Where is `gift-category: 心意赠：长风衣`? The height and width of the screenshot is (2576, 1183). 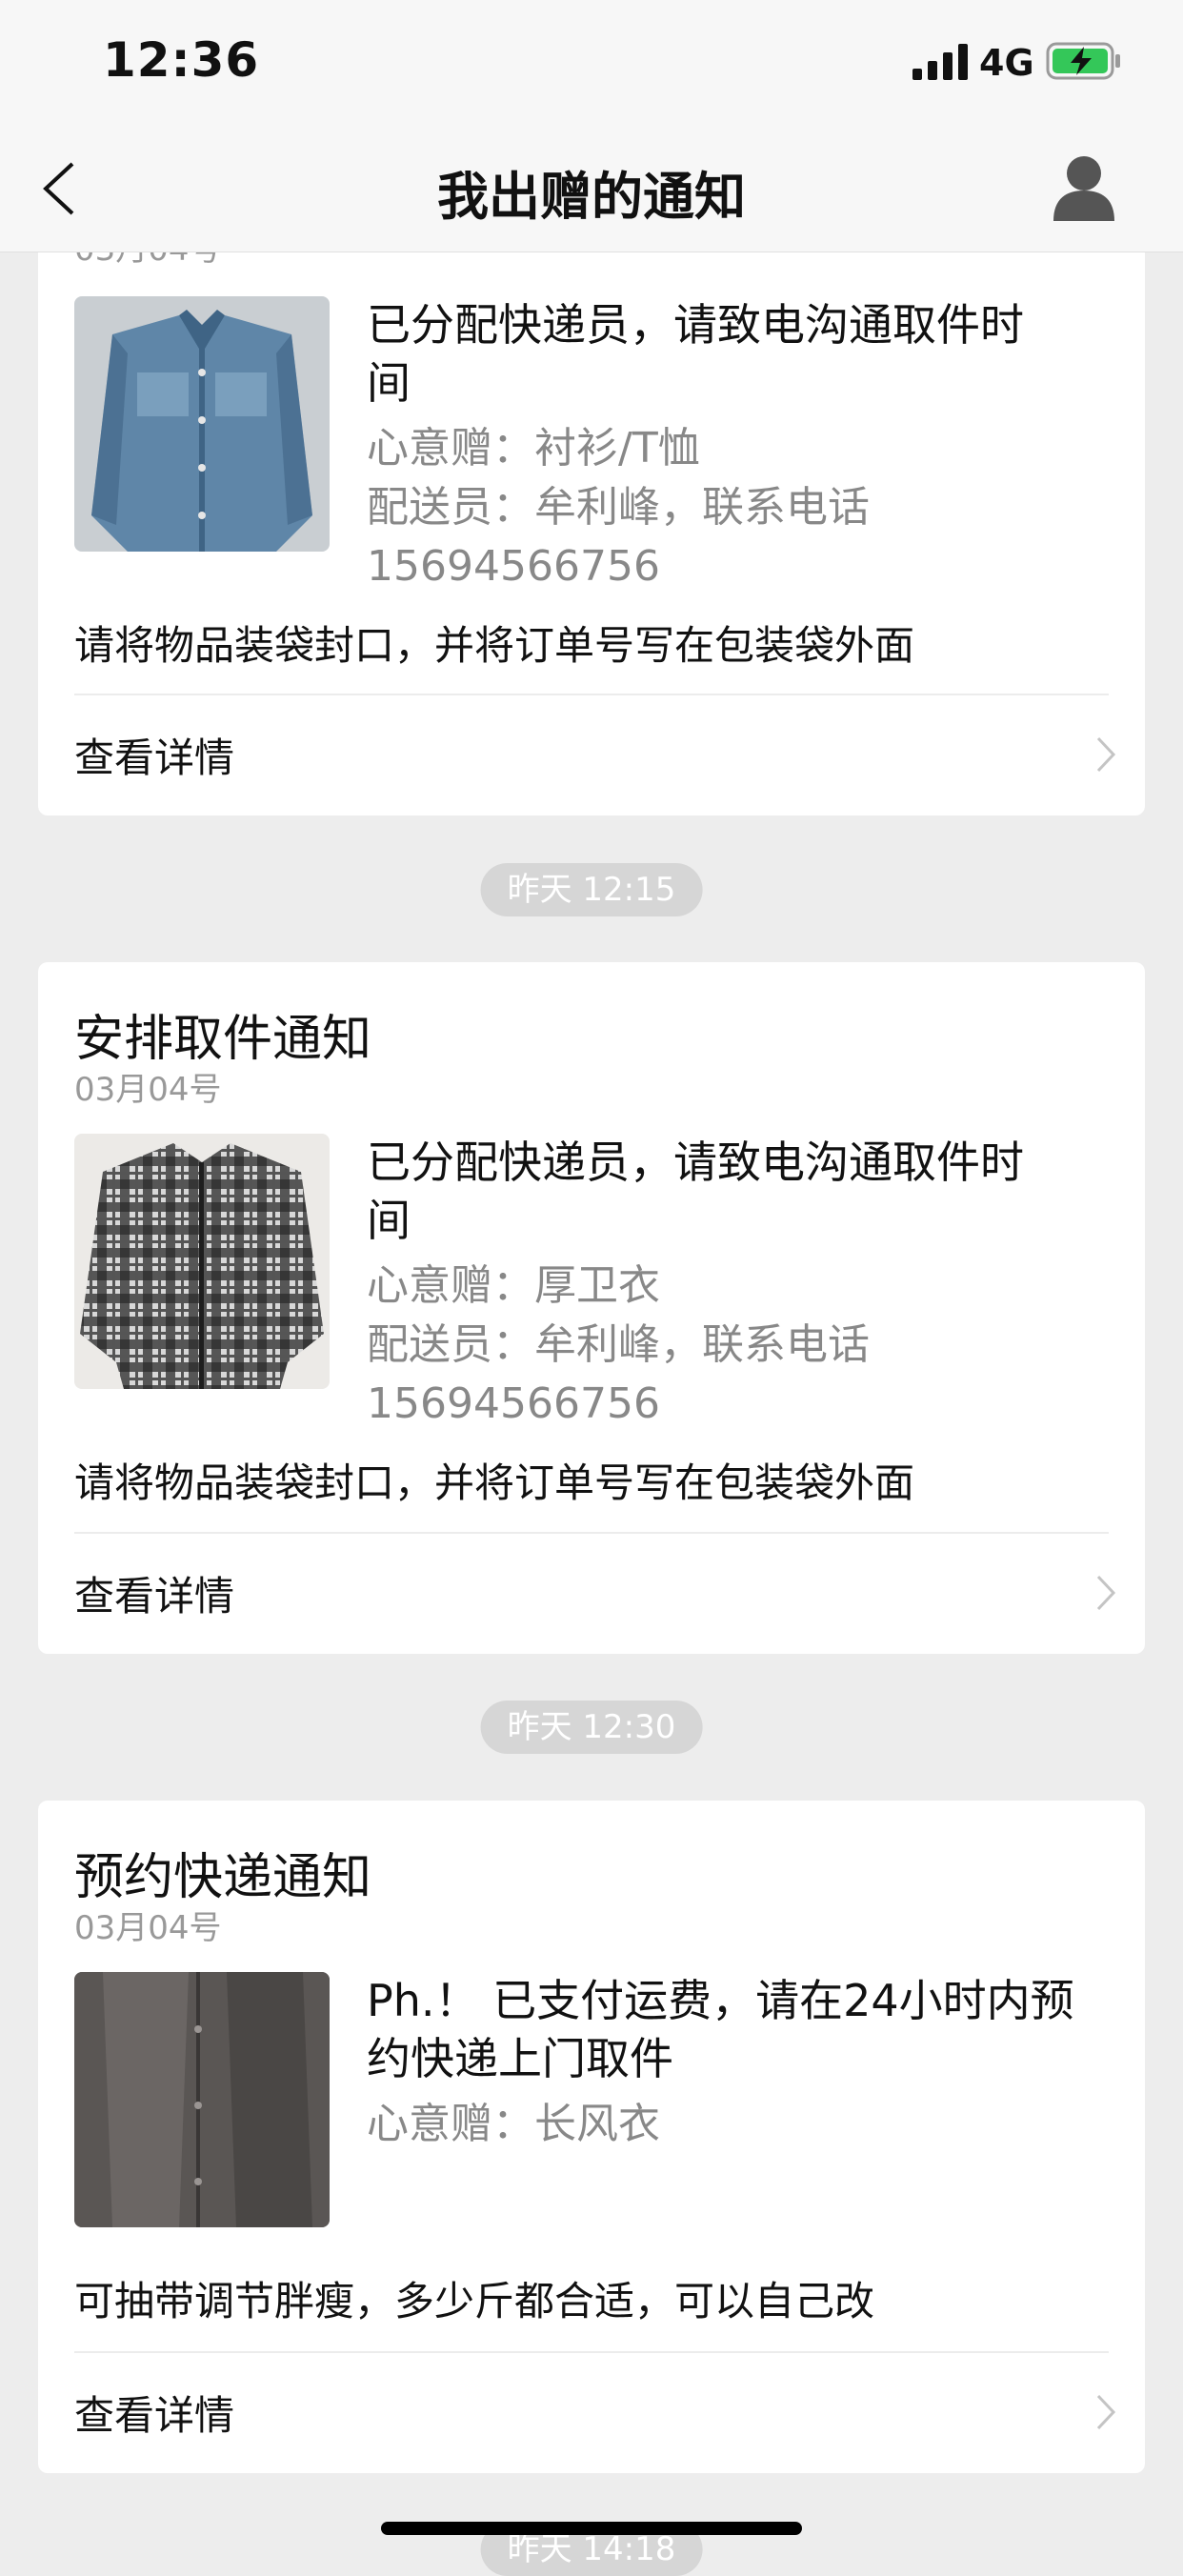 gift-category: 心意赠：长风衣 is located at coordinates (513, 2124).